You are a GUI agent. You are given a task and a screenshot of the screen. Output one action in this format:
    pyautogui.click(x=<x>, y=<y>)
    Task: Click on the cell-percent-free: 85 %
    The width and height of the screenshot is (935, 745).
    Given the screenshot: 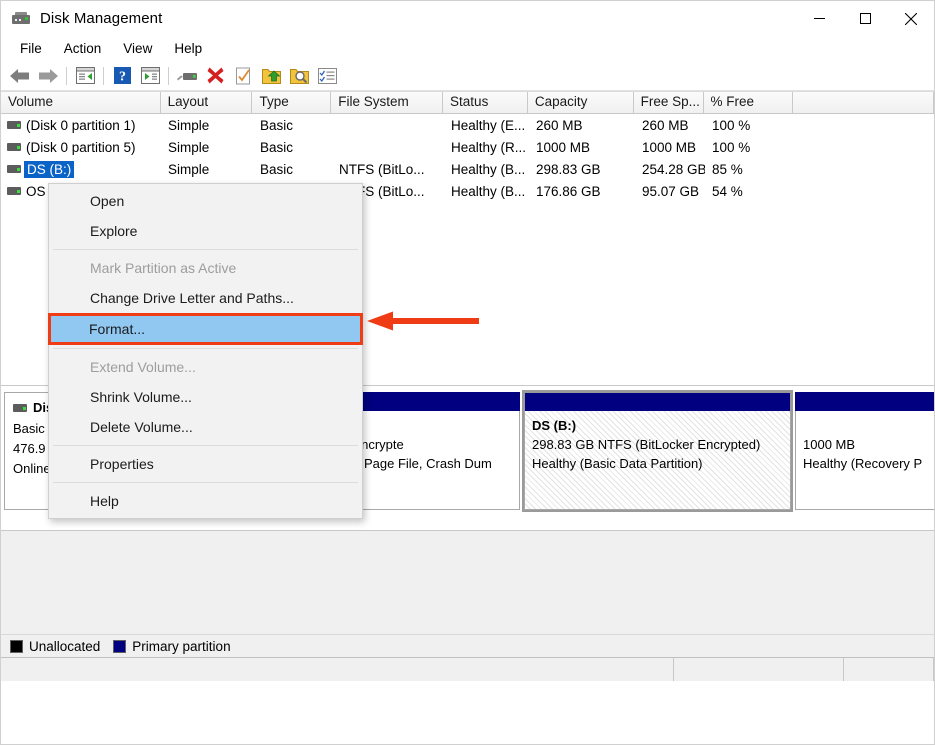 What is the action you would take?
    pyautogui.click(x=727, y=169)
    